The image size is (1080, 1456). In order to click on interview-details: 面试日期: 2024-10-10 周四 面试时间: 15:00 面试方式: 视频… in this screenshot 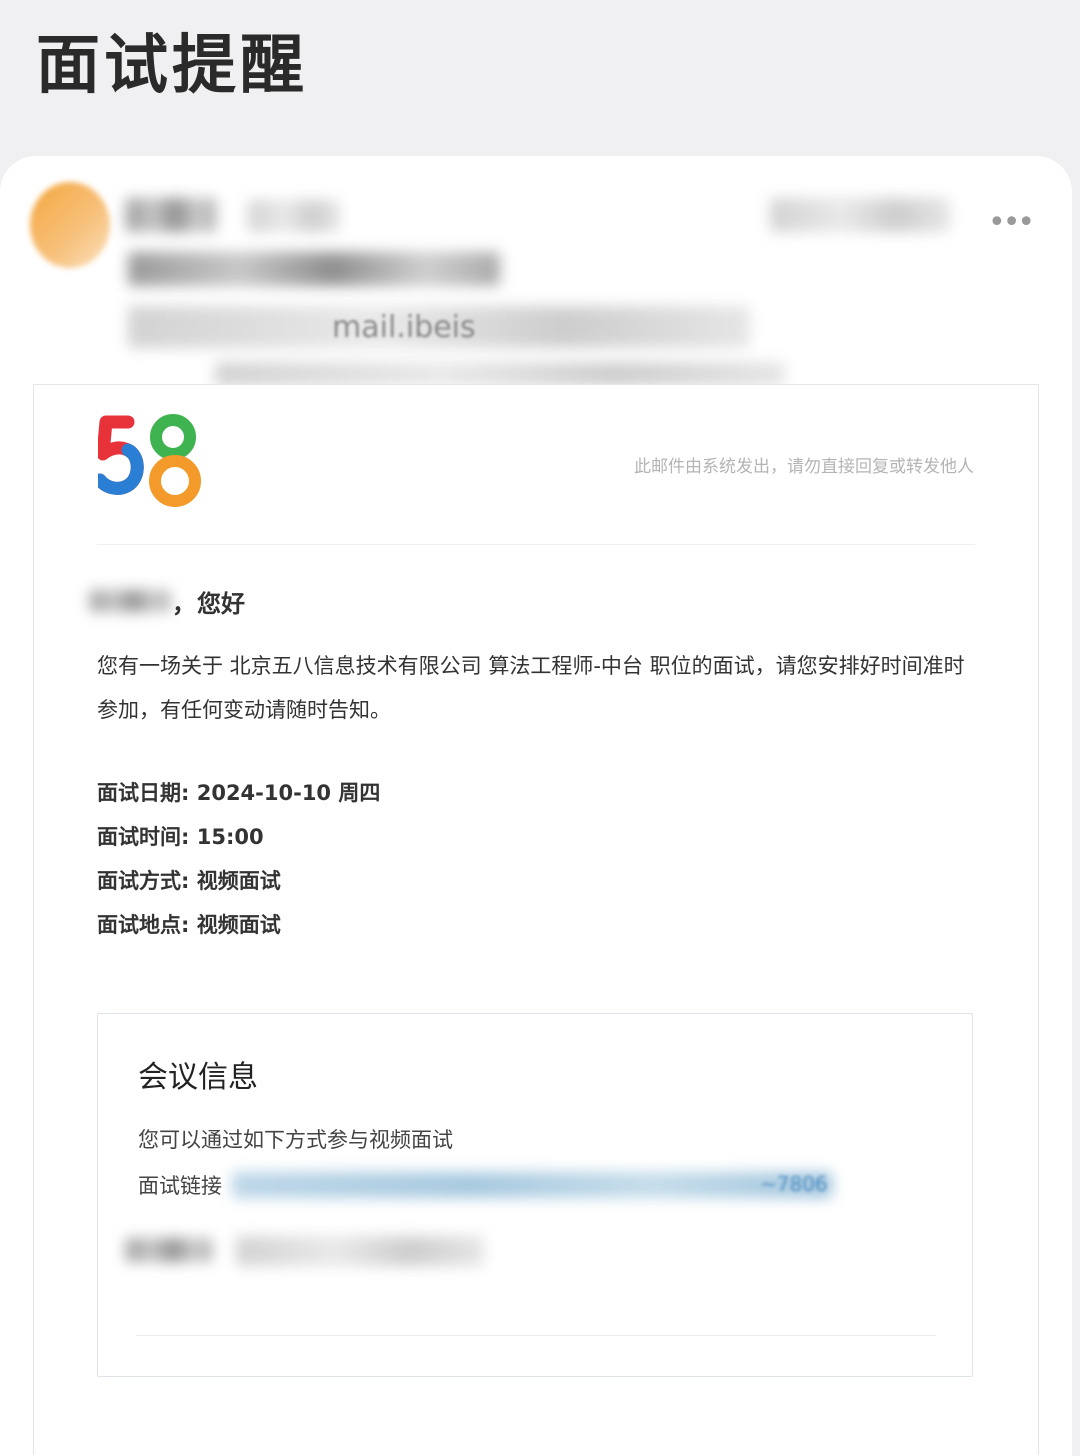, I will do `click(238, 862)`.